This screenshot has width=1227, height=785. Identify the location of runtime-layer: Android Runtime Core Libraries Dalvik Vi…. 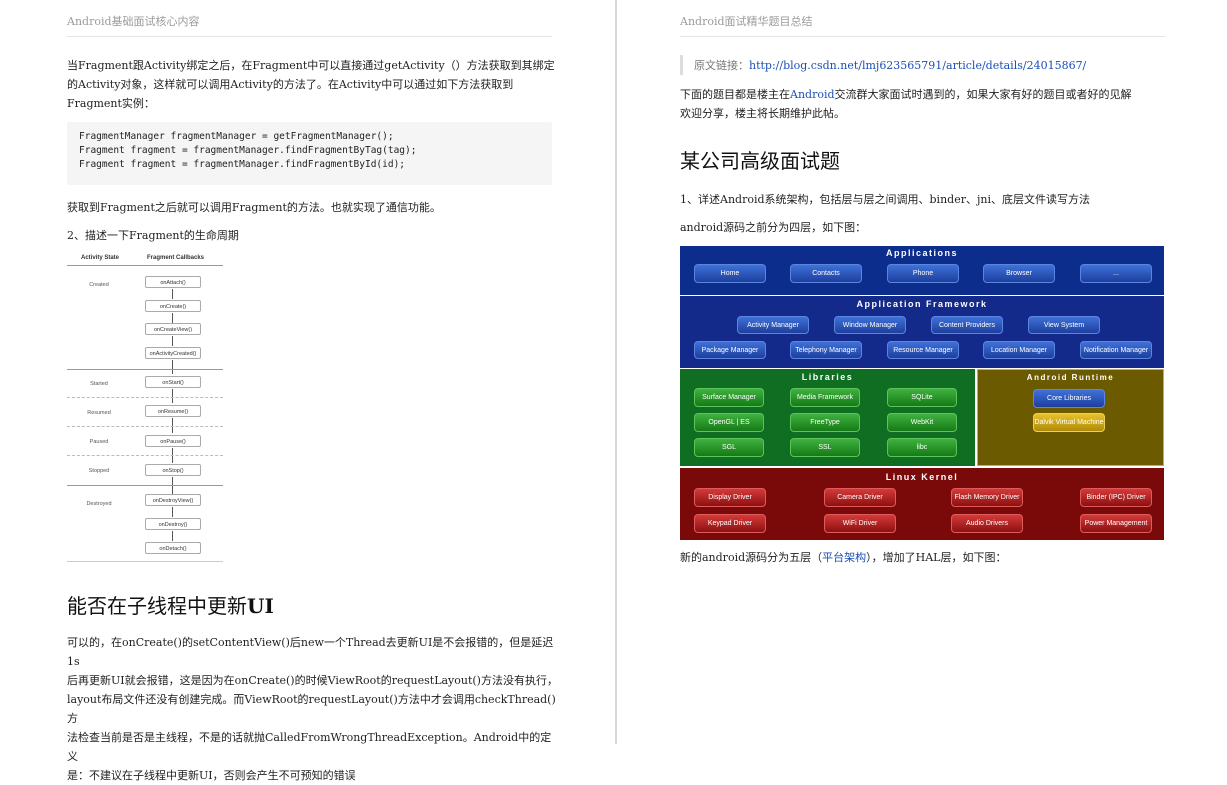
(1070, 417).